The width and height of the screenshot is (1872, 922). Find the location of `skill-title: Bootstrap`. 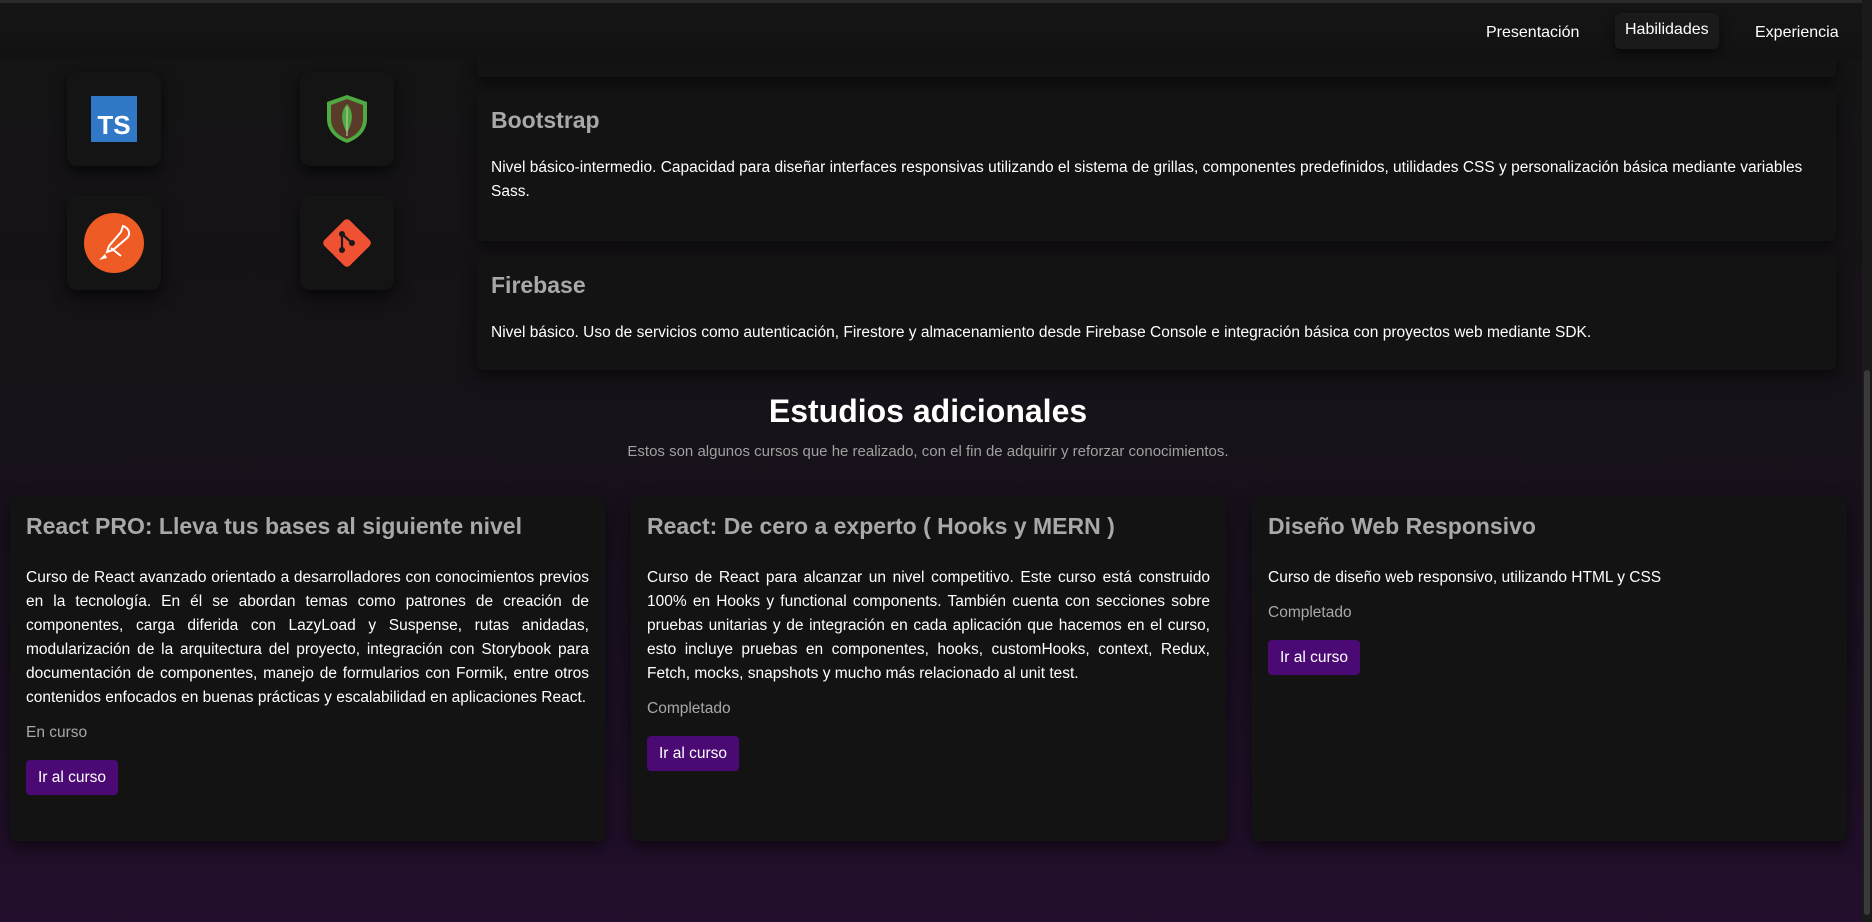

skill-title: Bootstrap is located at coordinates (545, 120).